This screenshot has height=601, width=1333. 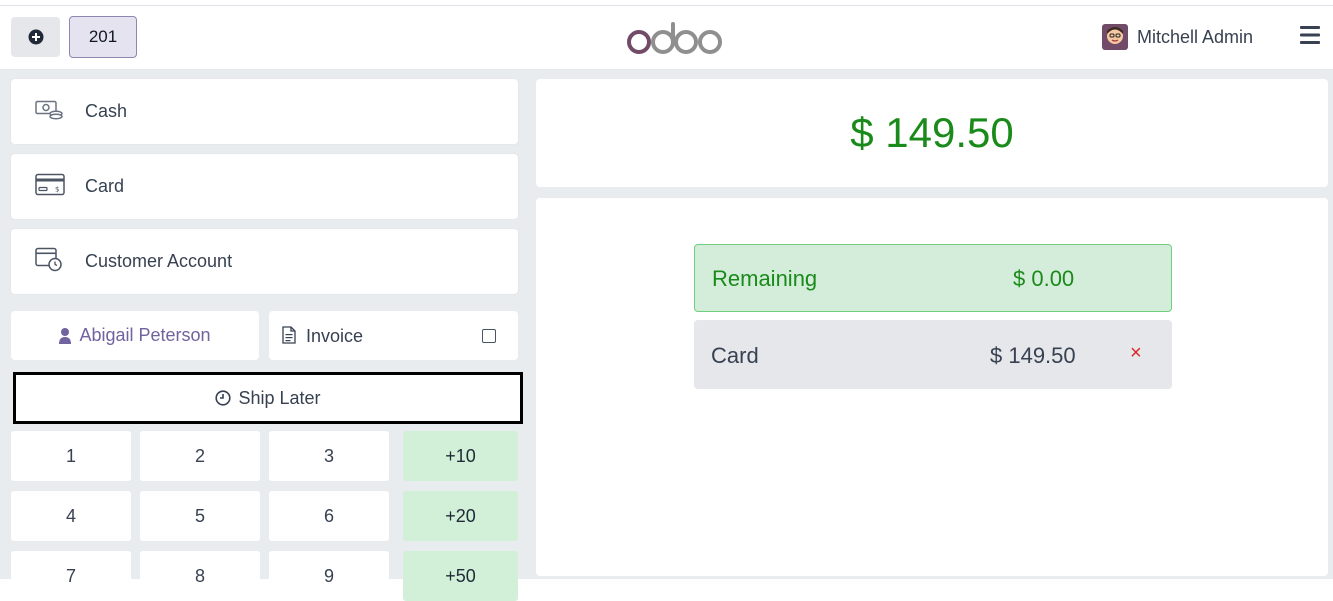 What do you see at coordinates (264, 261) in the screenshot?
I see `payment-method-customer-account: Customer Account` at bounding box center [264, 261].